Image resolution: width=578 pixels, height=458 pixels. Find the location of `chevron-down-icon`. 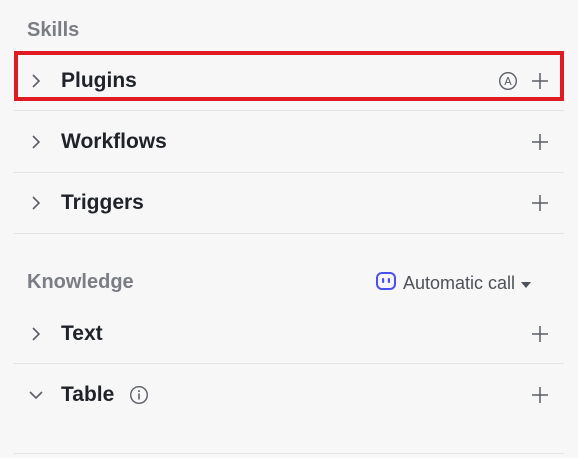

chevron-down-icon is located at coordinates (36, 395).